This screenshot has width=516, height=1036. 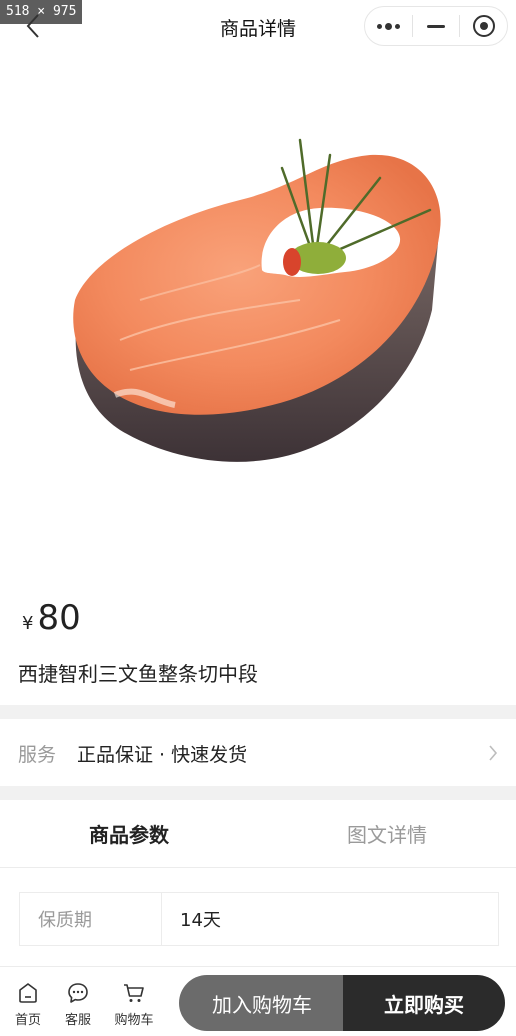 I want to click on product-title: 西捷智利三文鱼整条切中段, so click(x=138, y=674).